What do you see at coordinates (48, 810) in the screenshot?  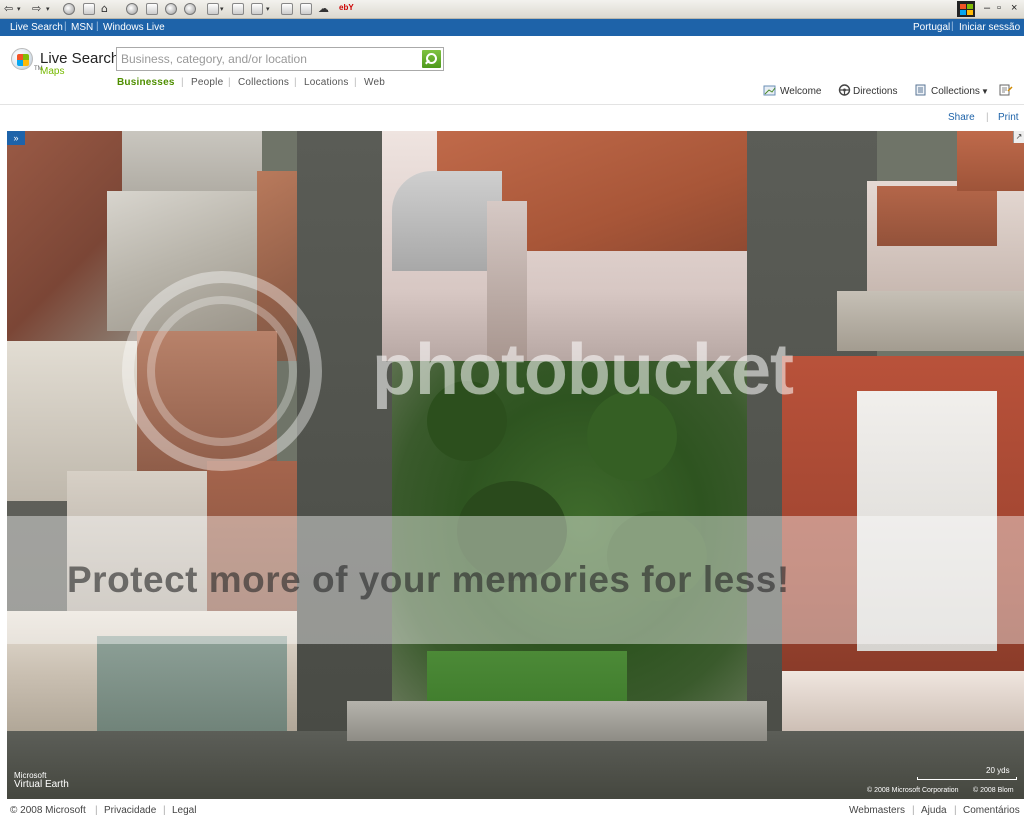 I see `footer-copyright: © 2008 Microsoft` at bounding box center [48, 810].